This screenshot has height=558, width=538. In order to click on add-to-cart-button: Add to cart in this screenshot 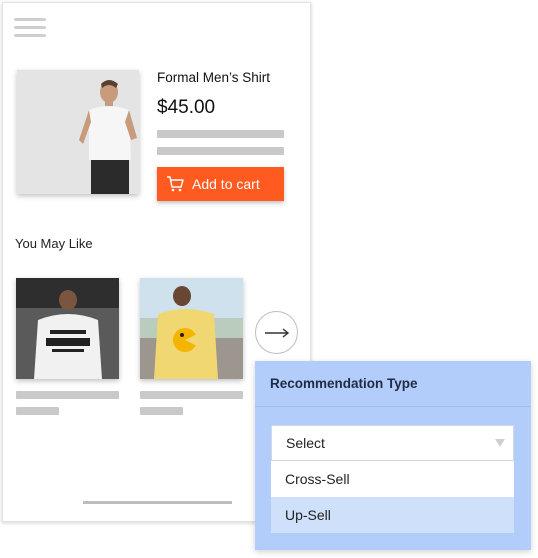, I will do `click(220, 184)`.